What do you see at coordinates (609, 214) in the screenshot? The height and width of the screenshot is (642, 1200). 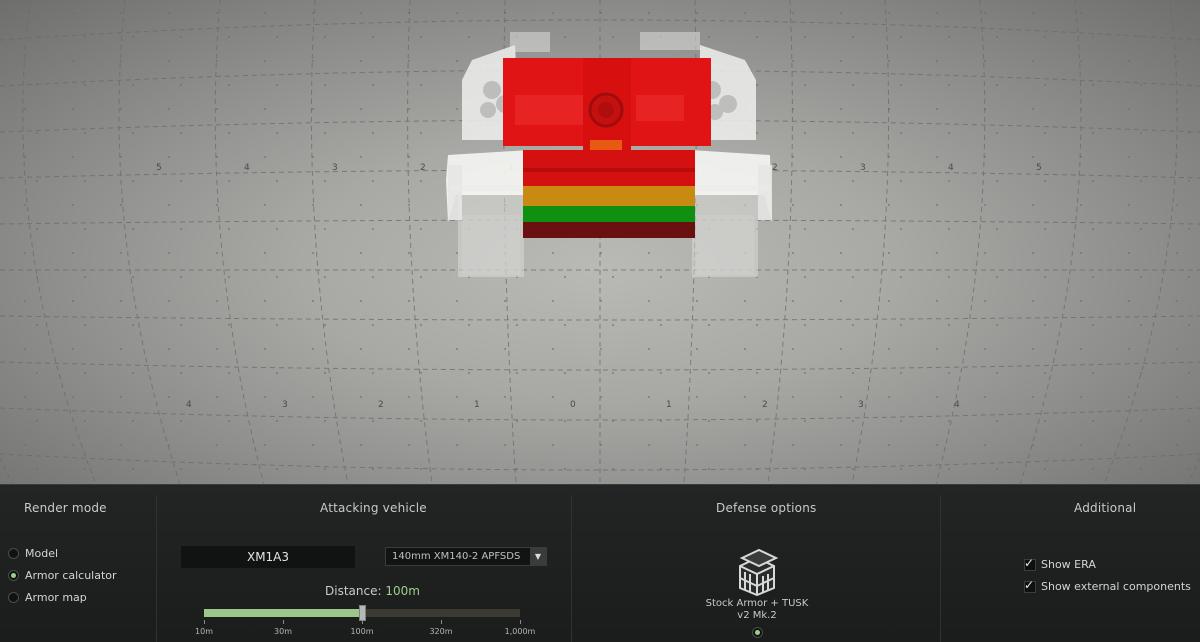 I see `hull-armor-green` at bounding box center [609, 214].